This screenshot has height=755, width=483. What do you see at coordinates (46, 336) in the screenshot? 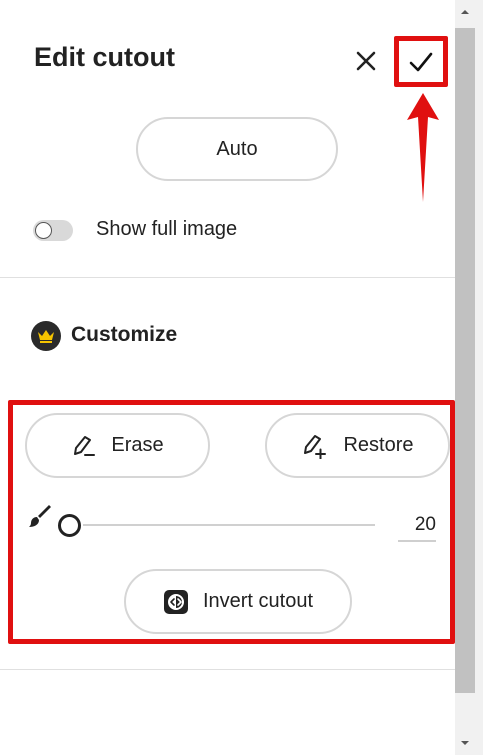
I see `crown-icon` at bounding box center [46, 336].